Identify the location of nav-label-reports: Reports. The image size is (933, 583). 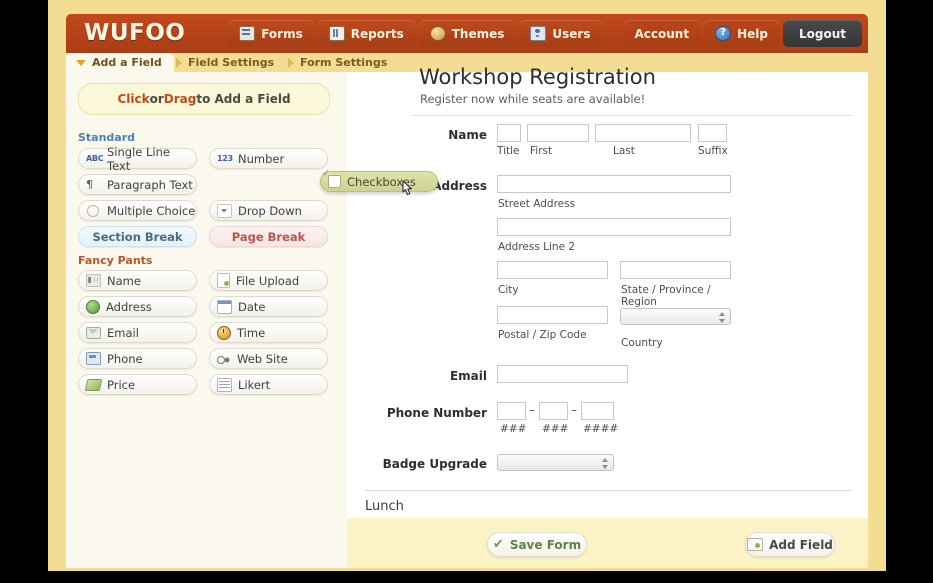
(377, 33).